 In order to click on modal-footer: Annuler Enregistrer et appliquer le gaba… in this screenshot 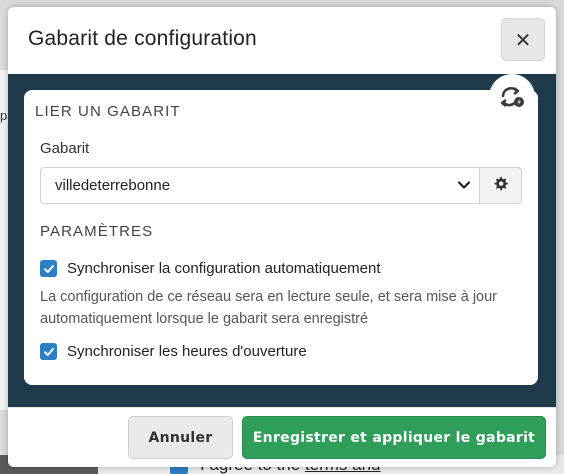, I will do `click(282, 437)`.